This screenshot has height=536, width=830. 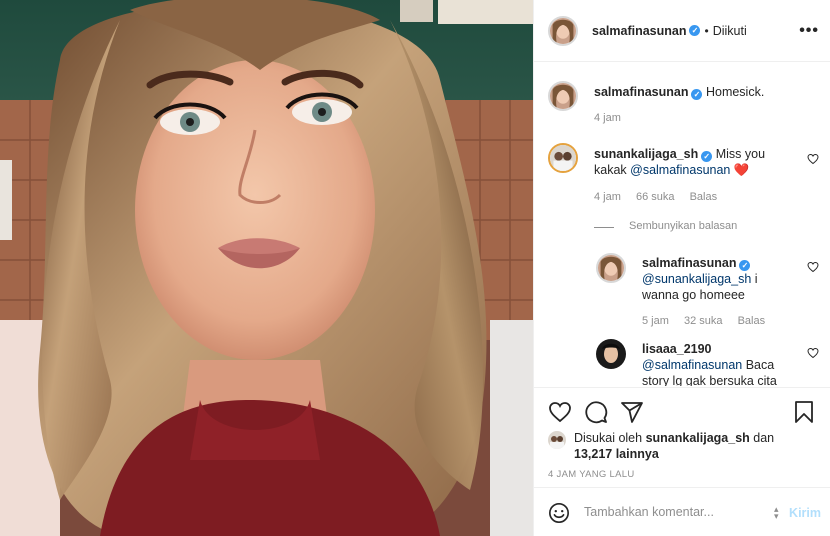 I want to click on add-comment-bar: ▴▾ Kirim, so click(x=682, y=511).